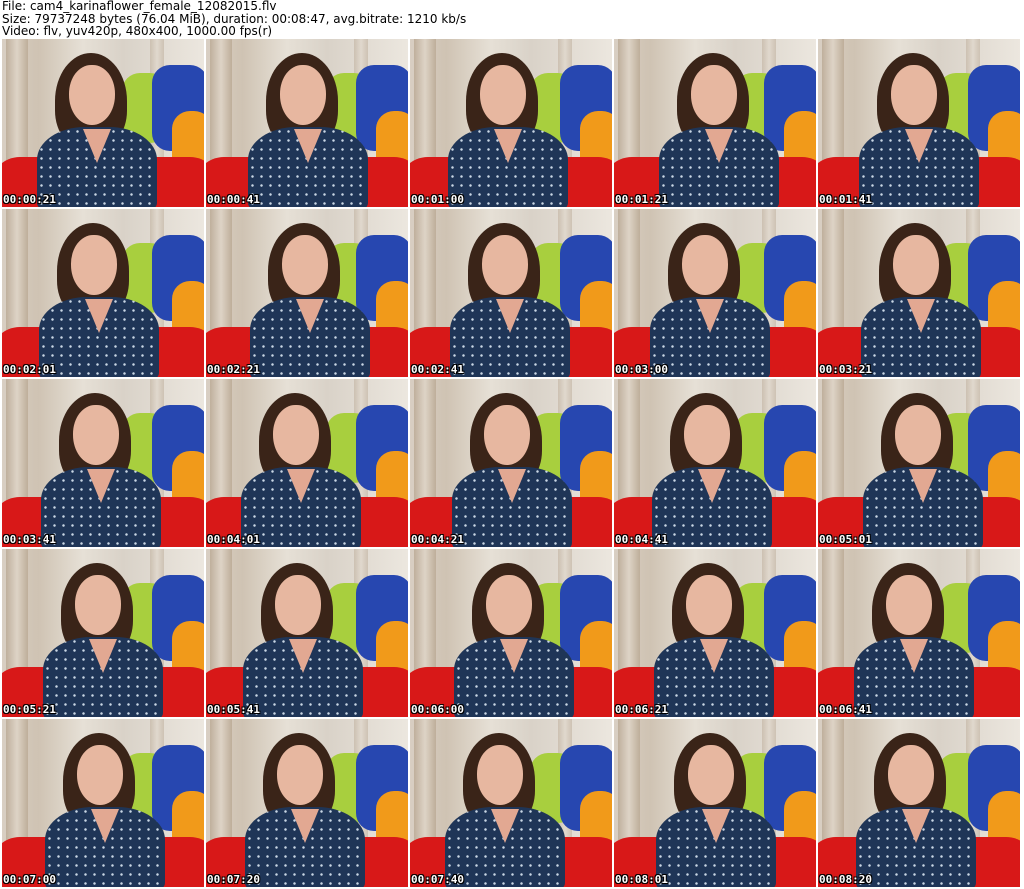  What do you see at coordinates (437, 539) in the screenshot?
I see `thumbnail-timestamp: 00:04:21` at bounding box center [437, 539].